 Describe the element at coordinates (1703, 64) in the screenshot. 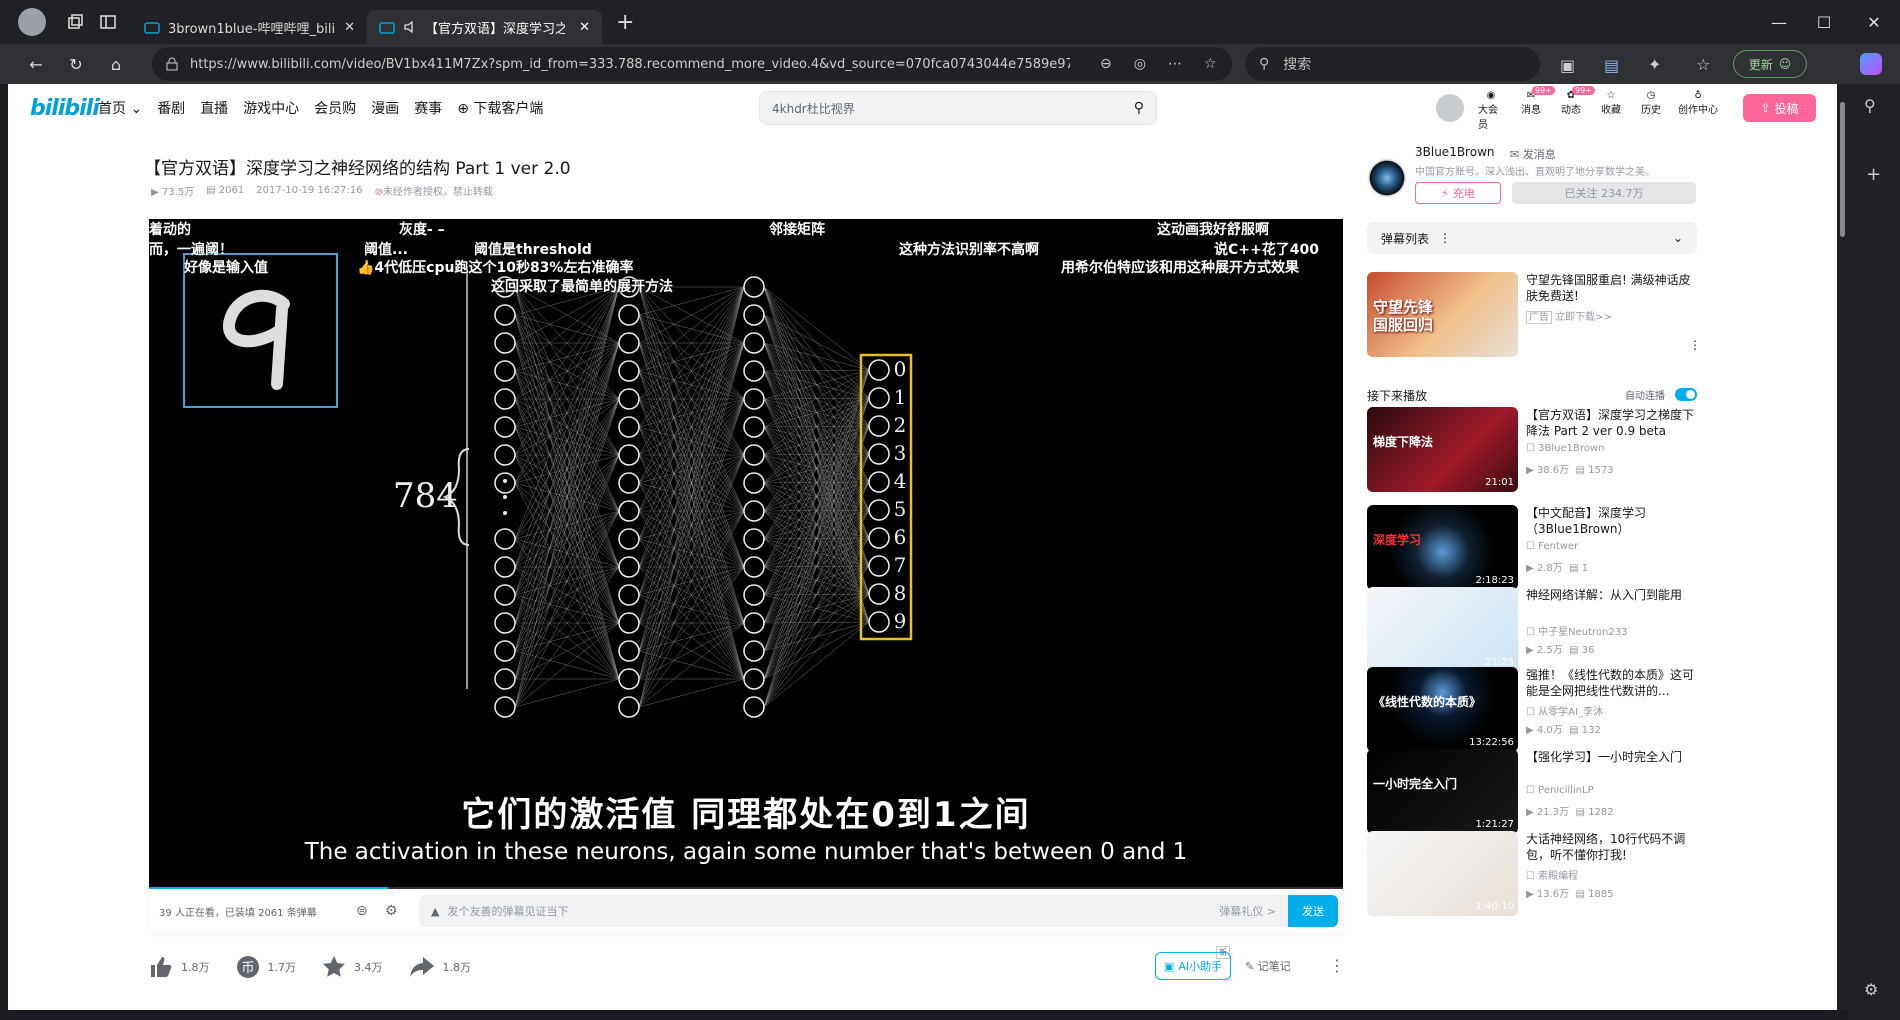

I see `favorites-icon: ☆` at that location.